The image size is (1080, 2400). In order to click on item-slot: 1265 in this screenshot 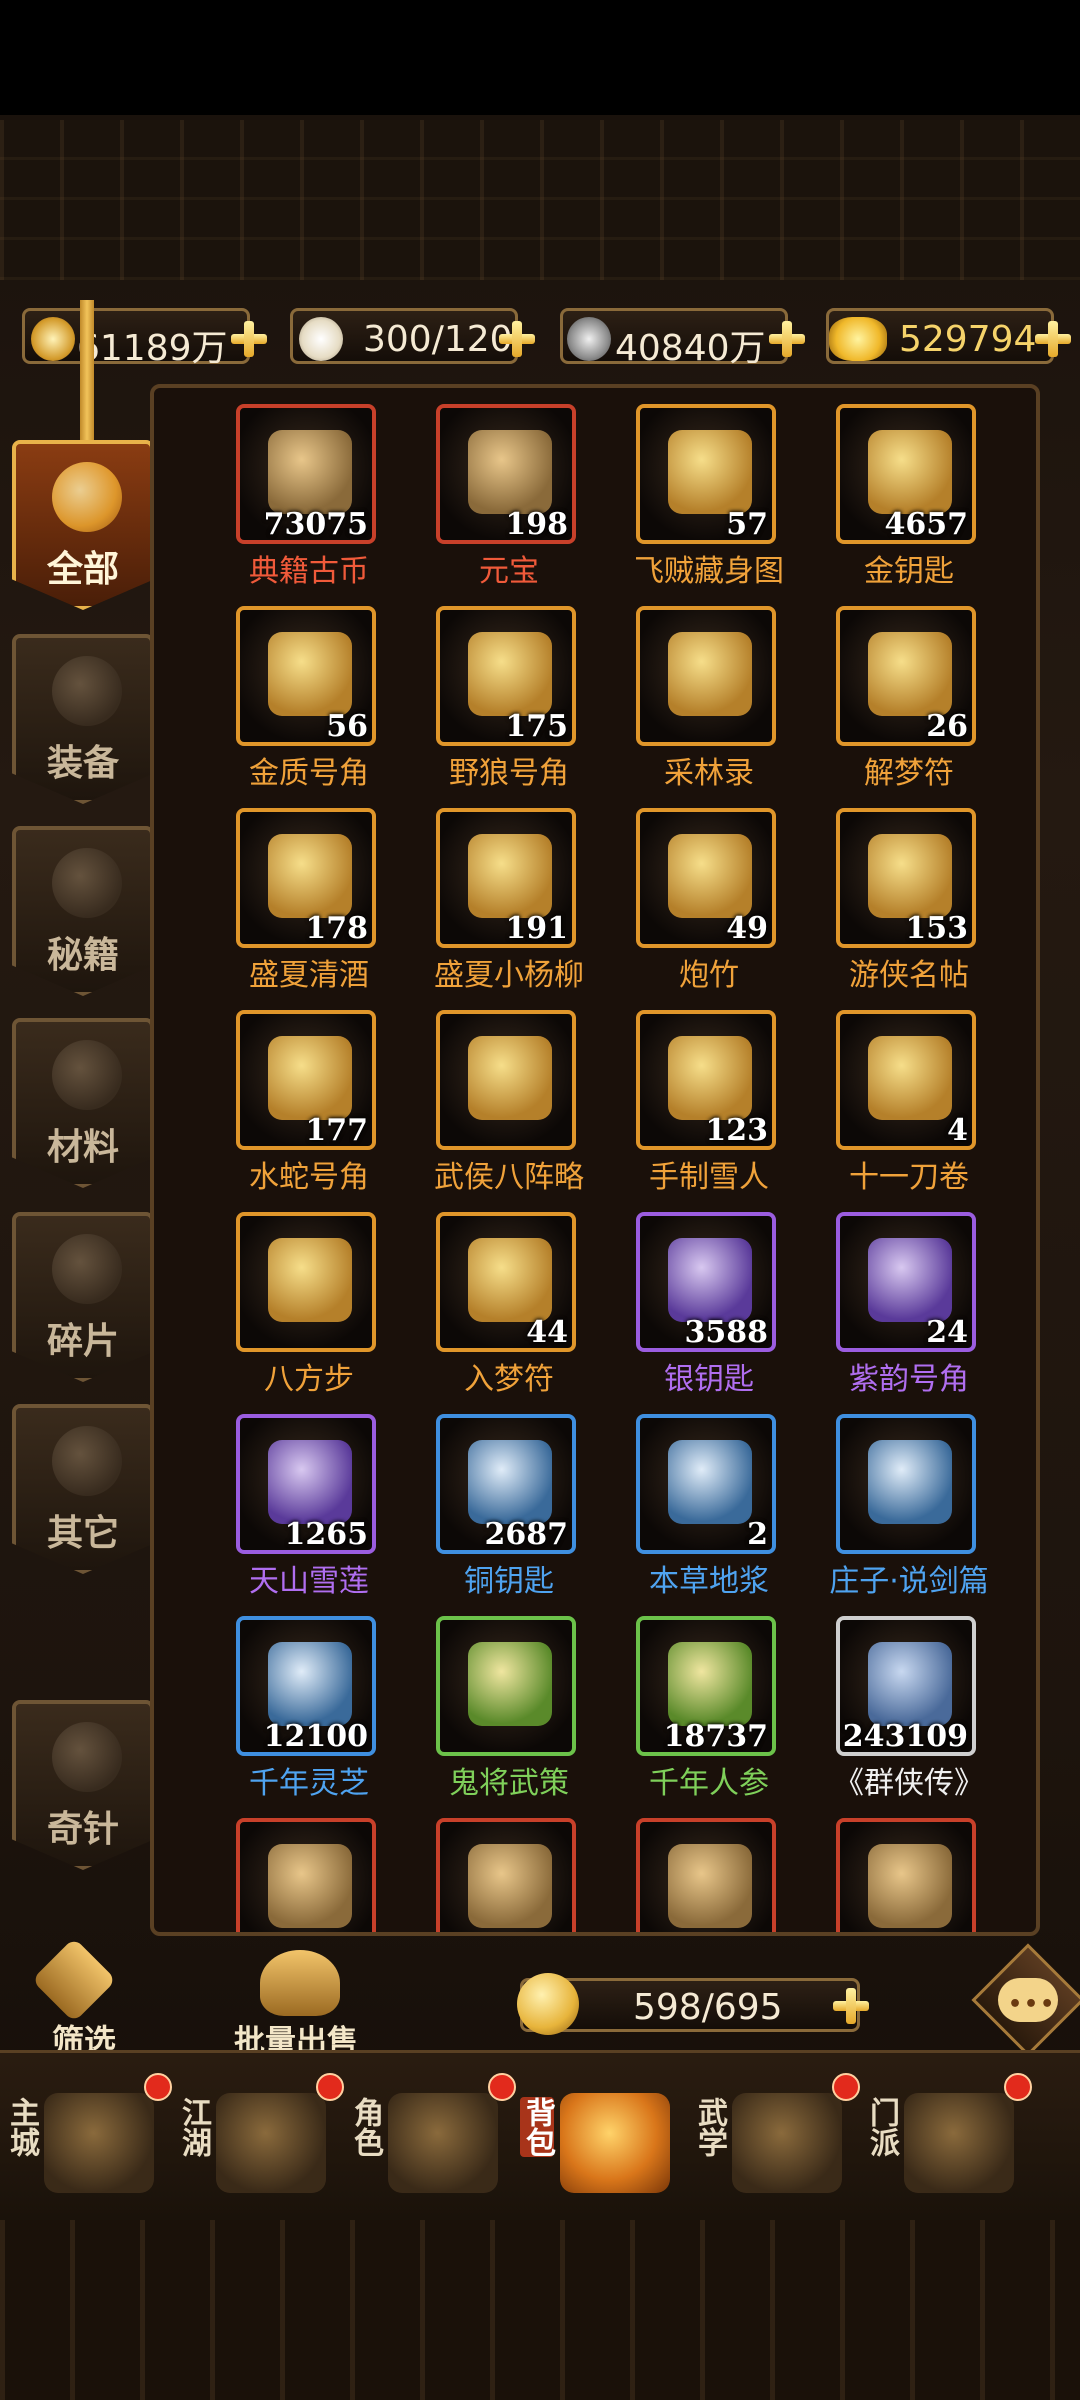, I will do `click(306, 1484)`.